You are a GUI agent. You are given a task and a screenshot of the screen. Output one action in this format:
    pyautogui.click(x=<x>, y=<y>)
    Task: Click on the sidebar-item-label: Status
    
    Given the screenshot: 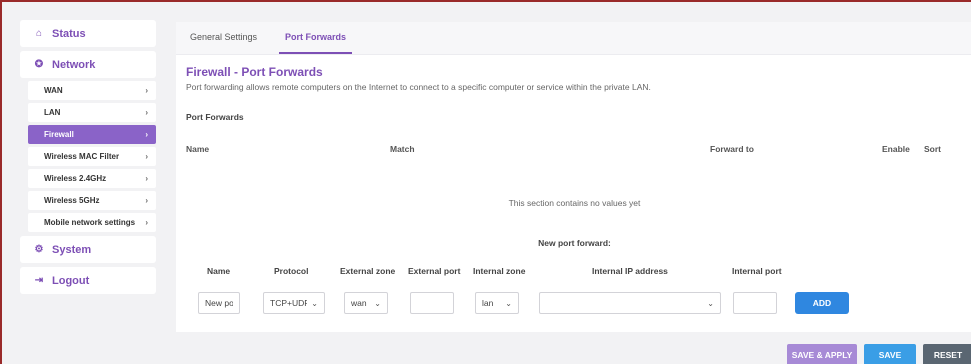 What is the action you would take?
    pyautogui.click(x=69, y=33)
    